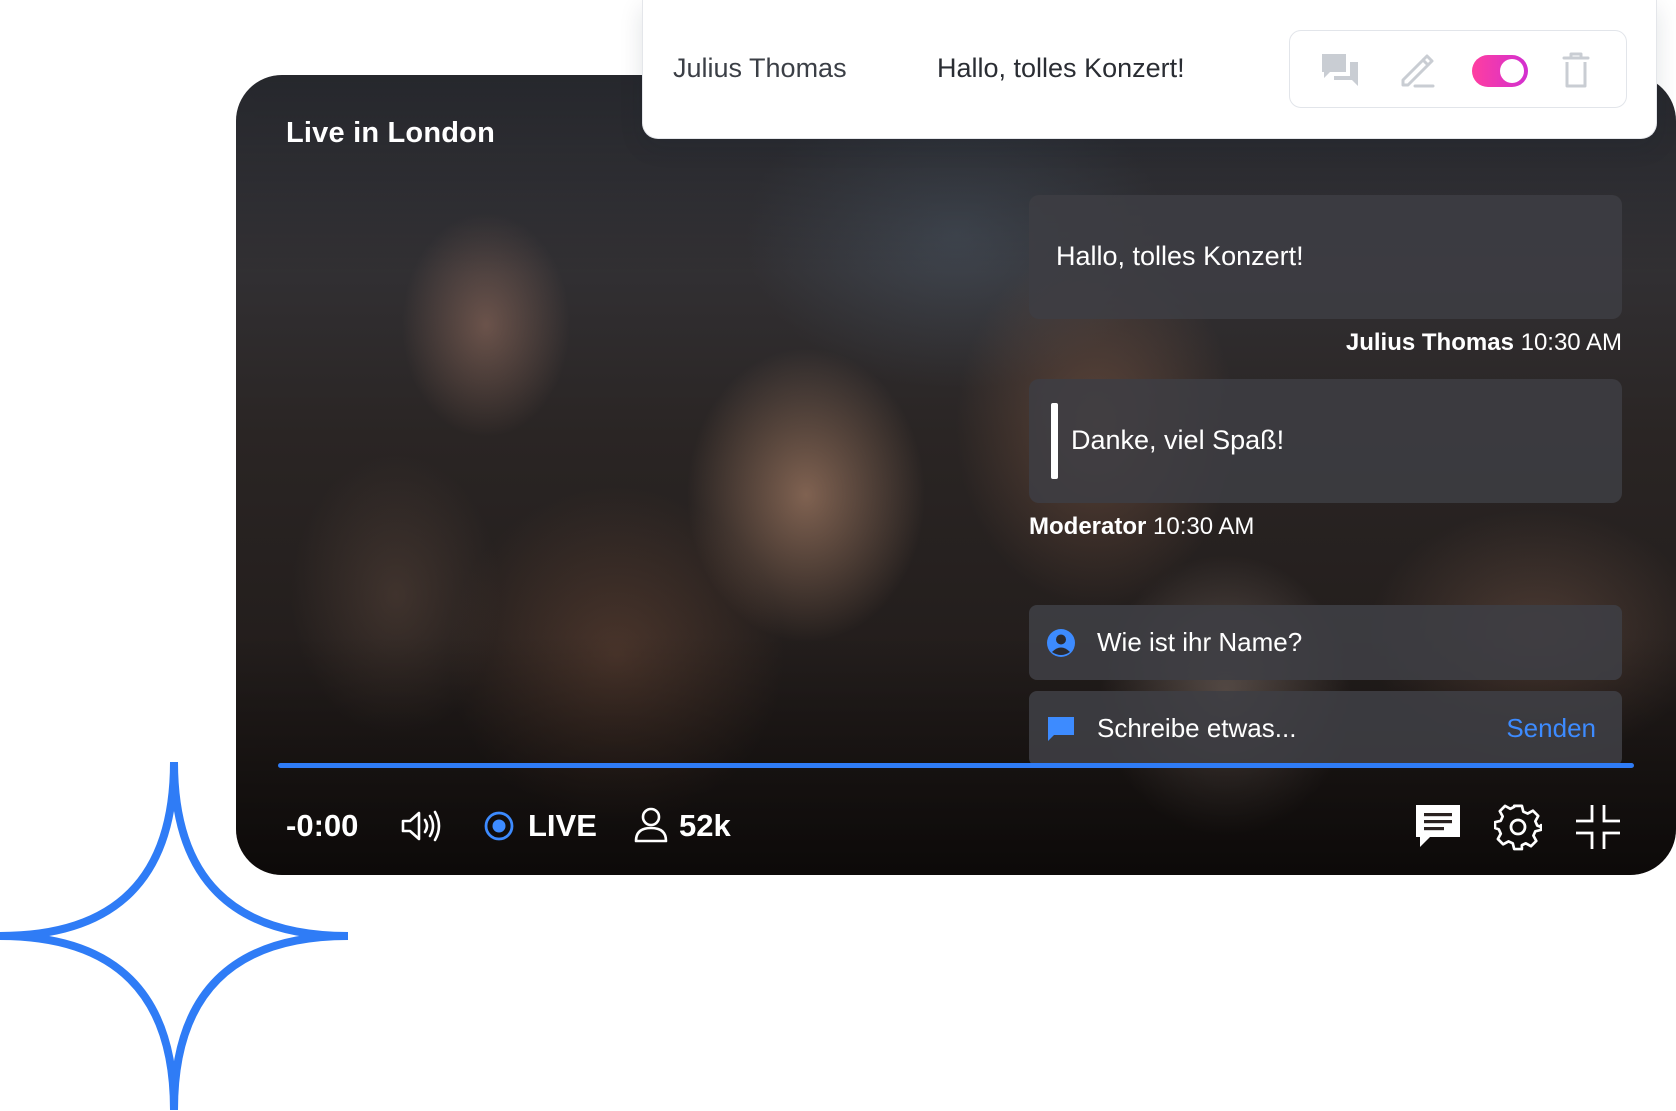  I want to click on chat-toggle-icon, so click(1438, 826).